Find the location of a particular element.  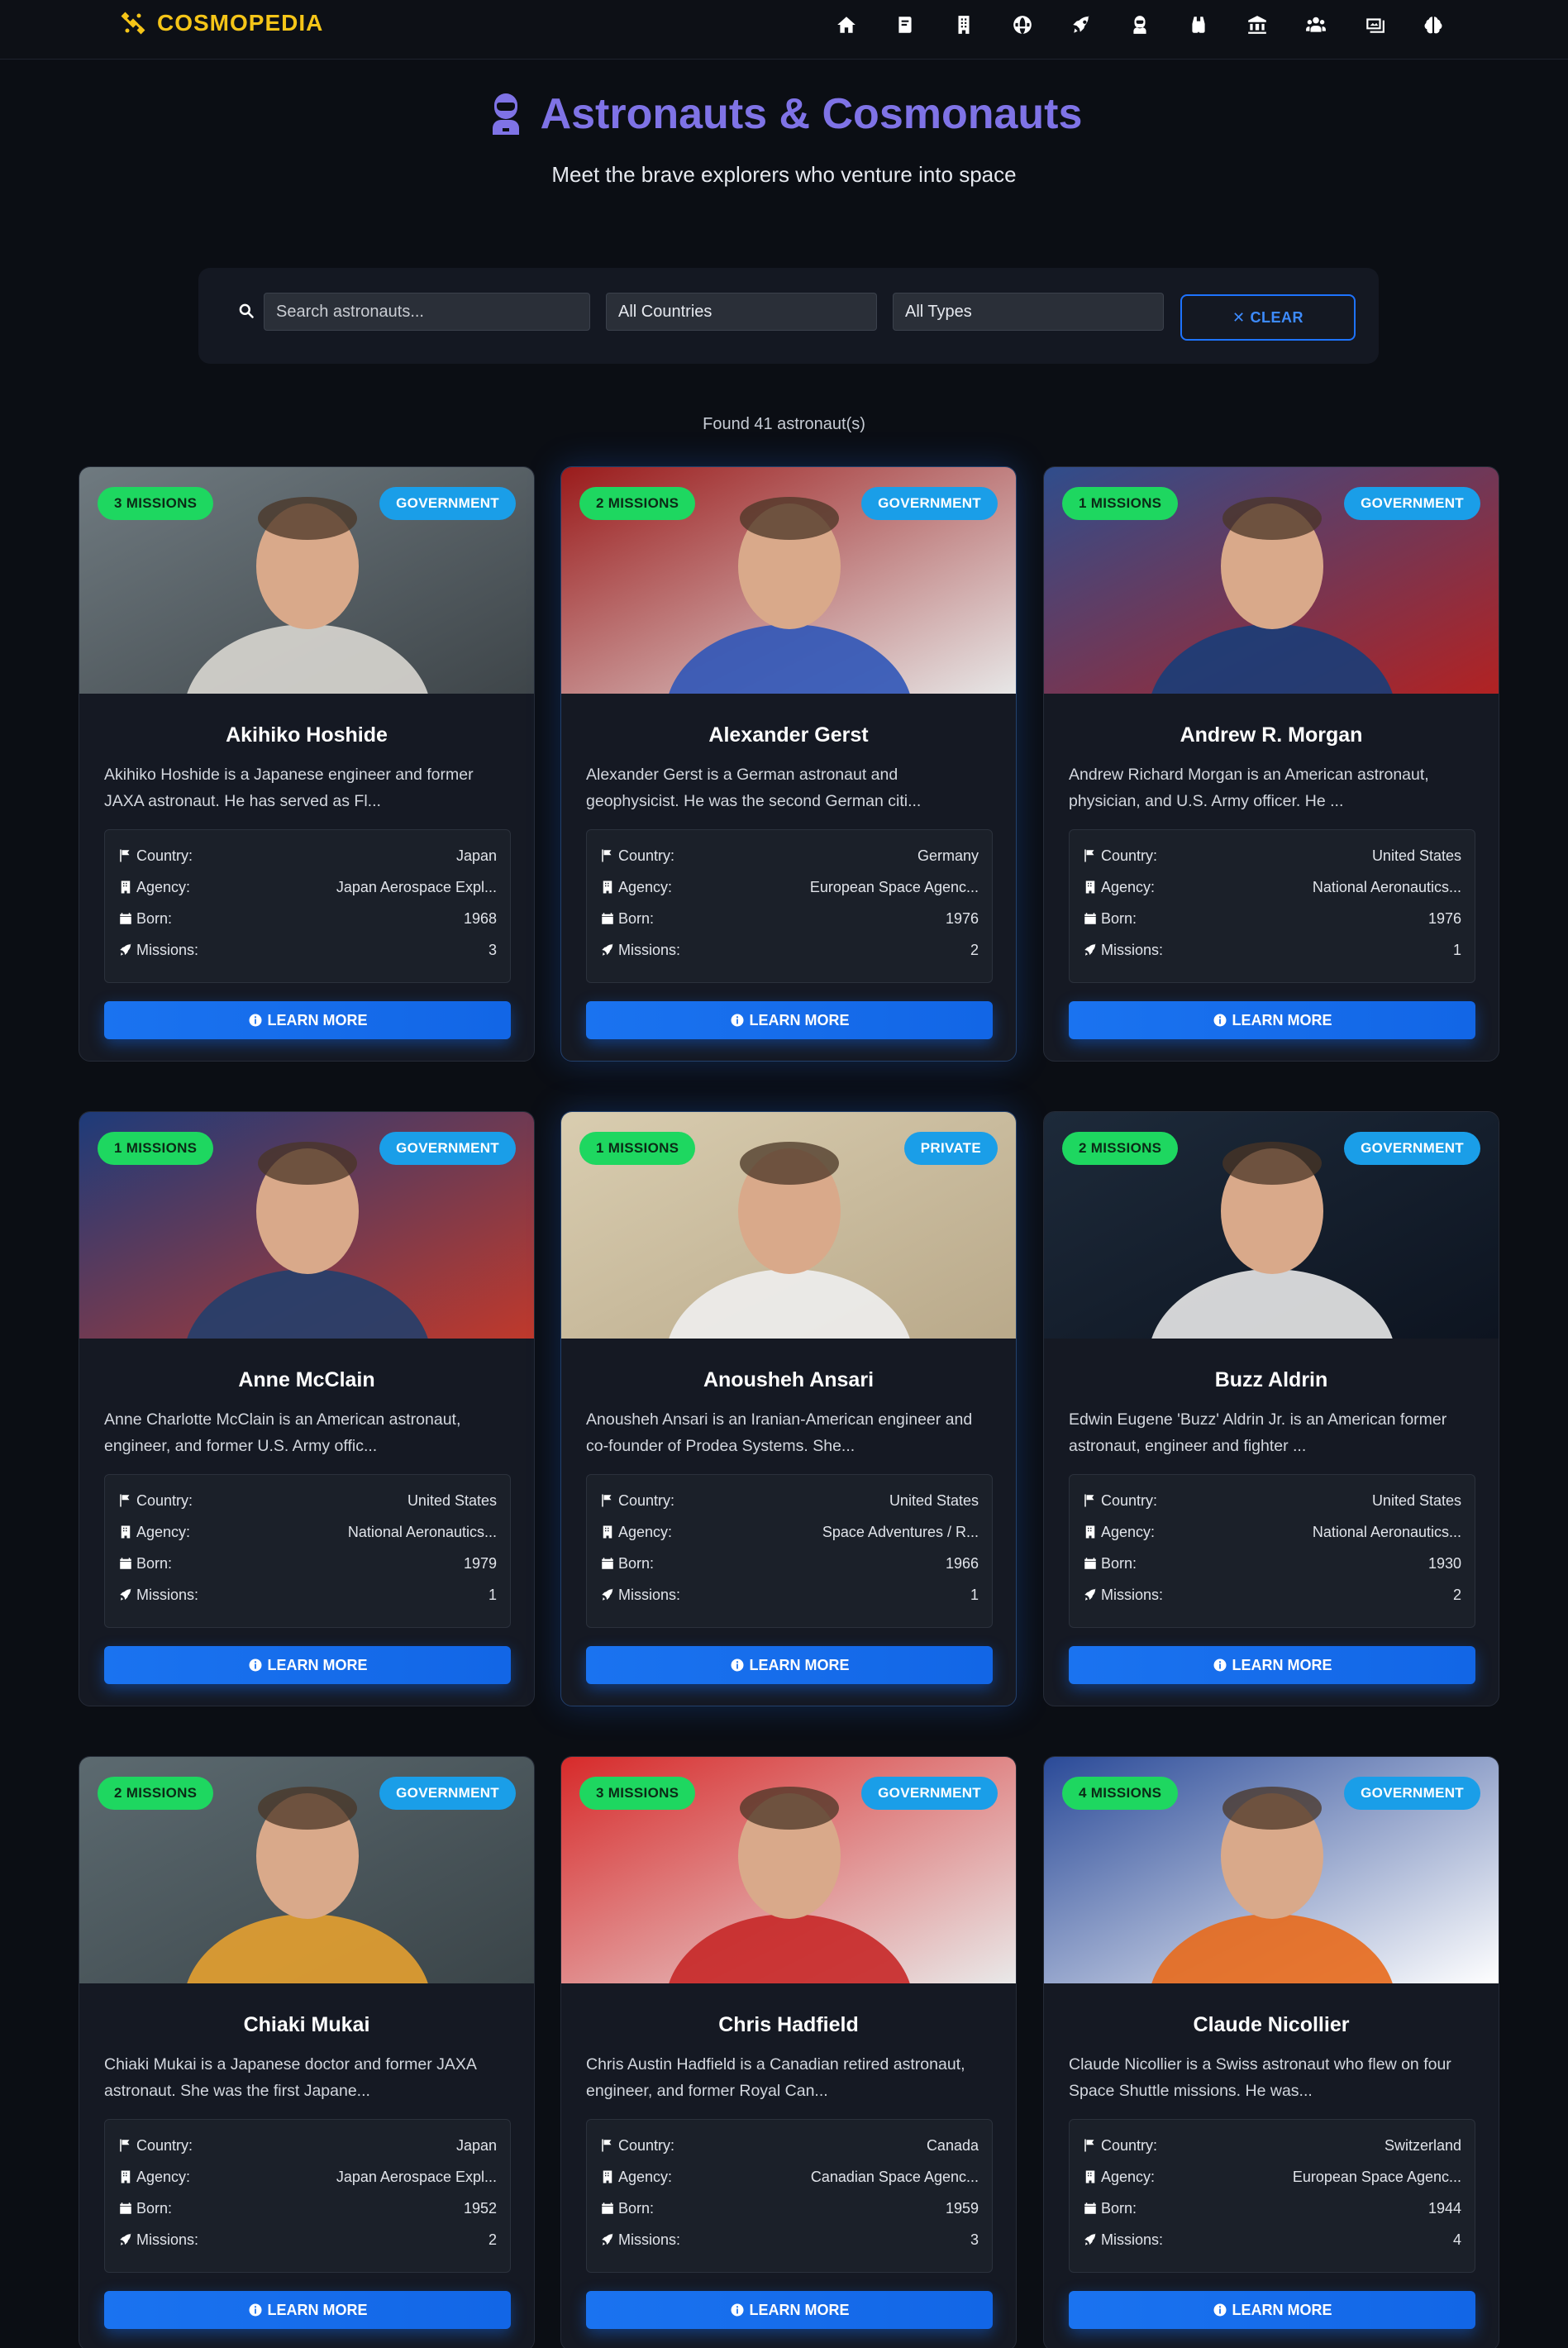

born-value: 1976 is located at coordinates (962, 918).